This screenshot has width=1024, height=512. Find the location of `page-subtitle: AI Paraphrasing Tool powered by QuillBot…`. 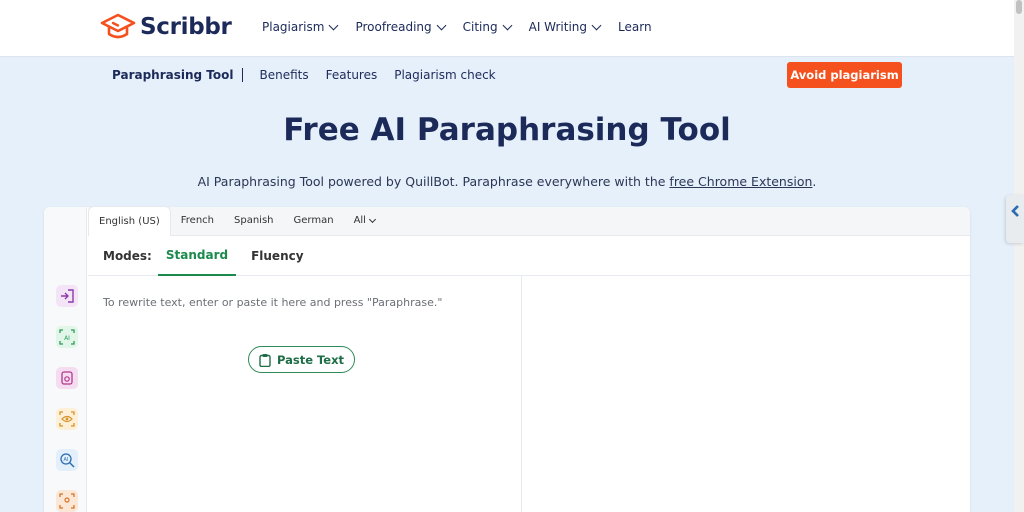

page-subtitle: AI Paraphrasing Tool powered by QuillBot… is located at coordinates (507, 181).